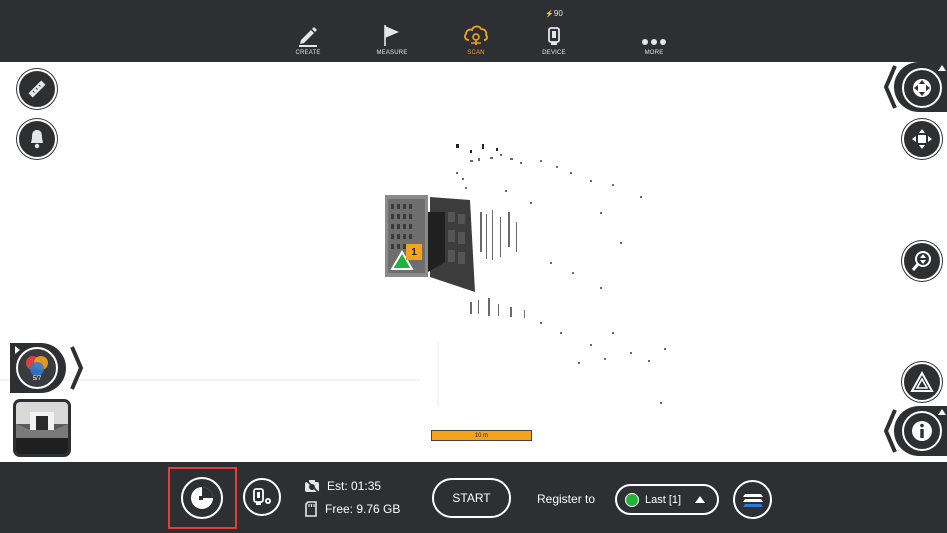  Describe the element at coordinates (663, 499) in the screenshot. I see `register-value: Last [1]` at that location.